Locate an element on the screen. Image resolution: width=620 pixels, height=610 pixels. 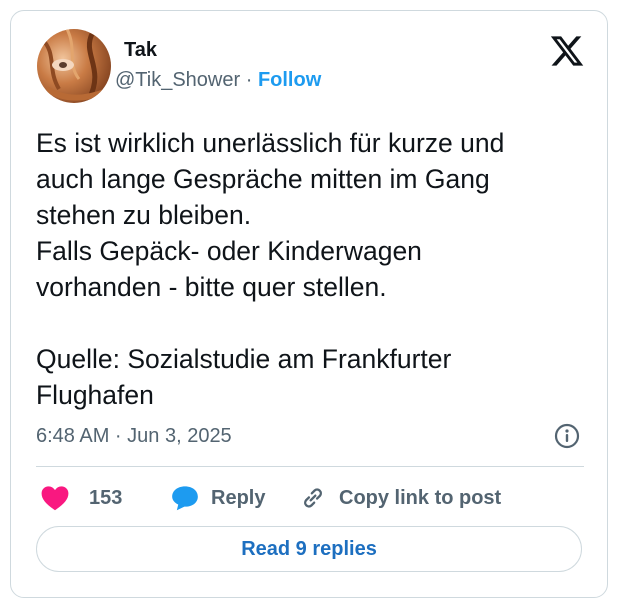
author-handle: @Tik_Shower is located at coordinates (177, 80).